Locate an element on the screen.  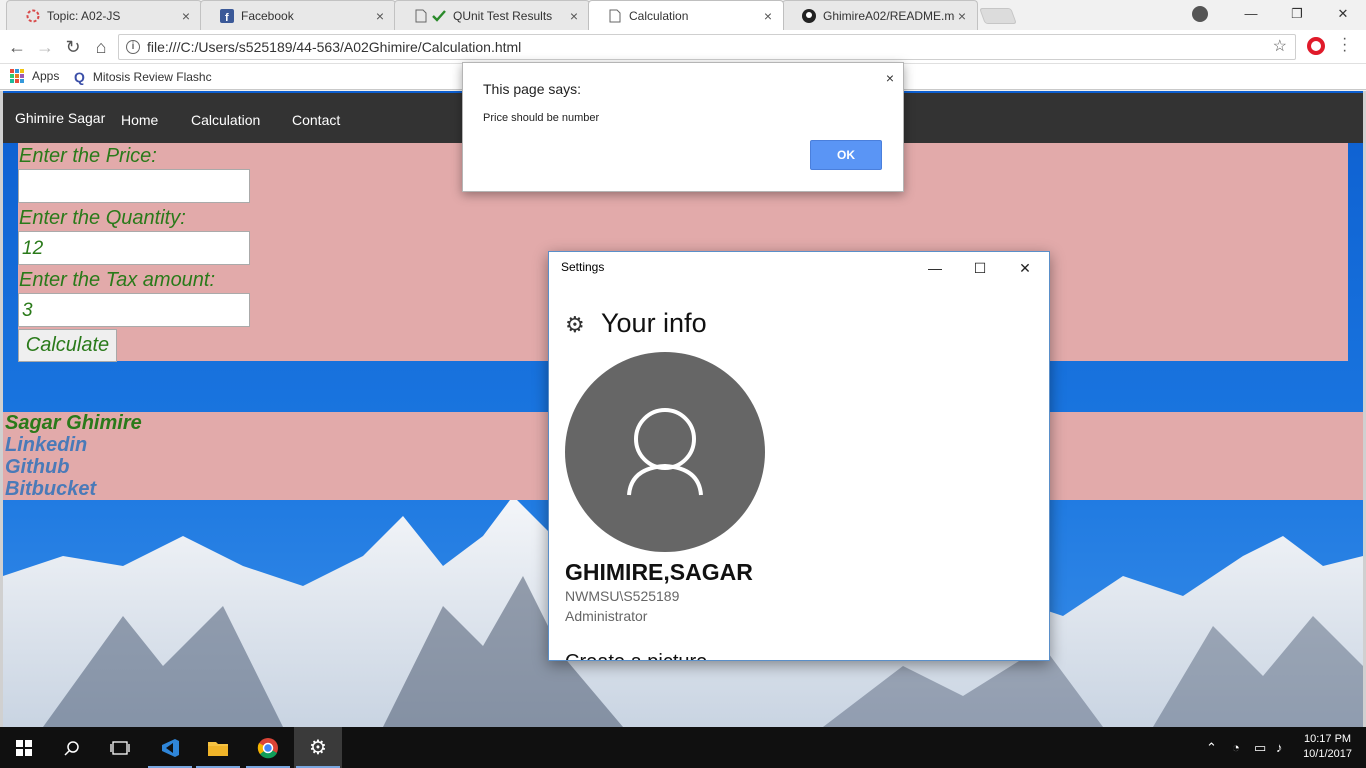
section-heading-cut-off: Create a picture is located at coordinates (636, 655).